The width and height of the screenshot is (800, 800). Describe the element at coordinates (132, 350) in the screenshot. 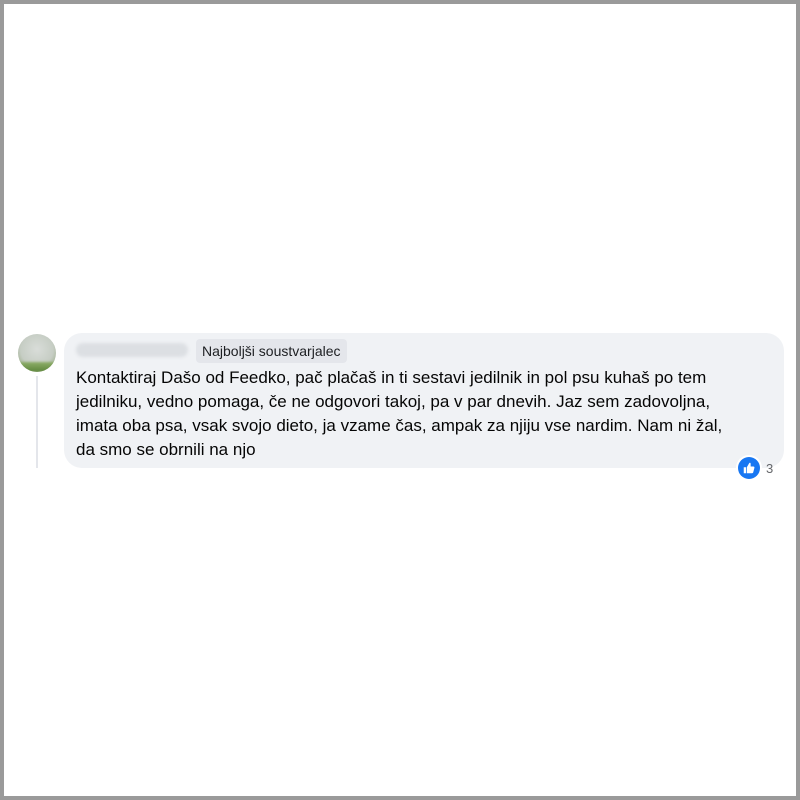

I see `author-name-blurred` at that location.